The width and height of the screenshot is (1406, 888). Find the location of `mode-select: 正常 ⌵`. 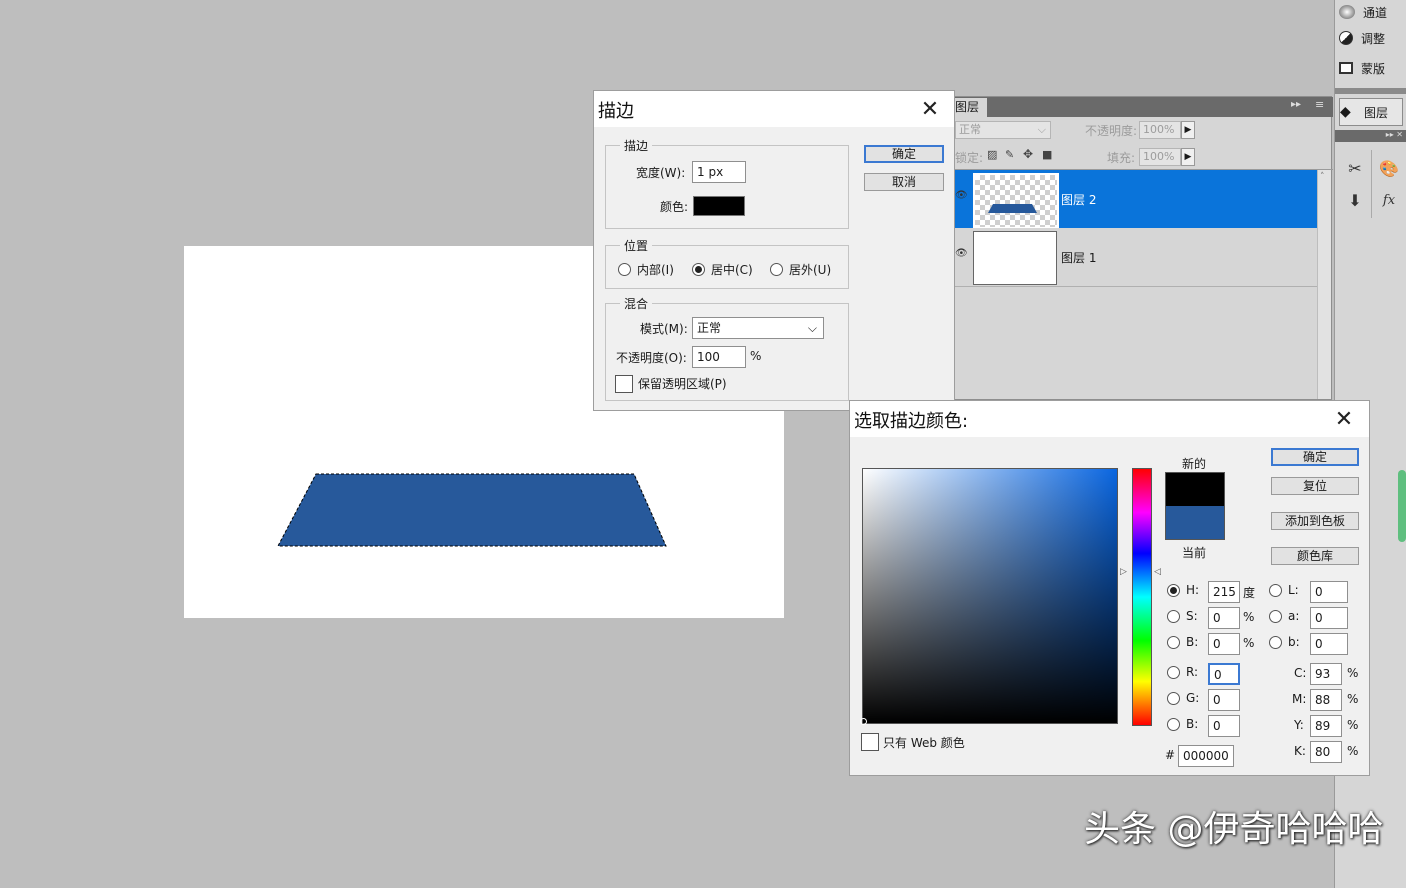

mode-select: 正常 ⌵ is located at coordinates (758, 328).